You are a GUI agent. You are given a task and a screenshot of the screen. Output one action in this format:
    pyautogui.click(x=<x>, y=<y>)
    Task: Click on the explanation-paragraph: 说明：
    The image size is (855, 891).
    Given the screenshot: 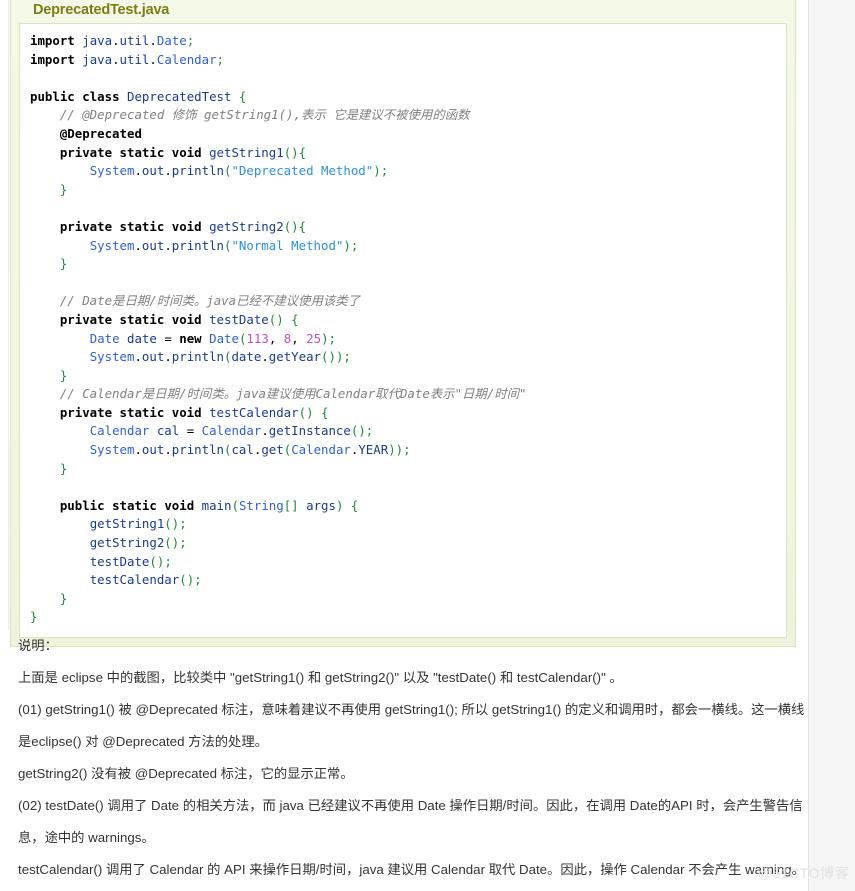 What is the action you would take?
    pyautogui.click(x=38, y=645)
    